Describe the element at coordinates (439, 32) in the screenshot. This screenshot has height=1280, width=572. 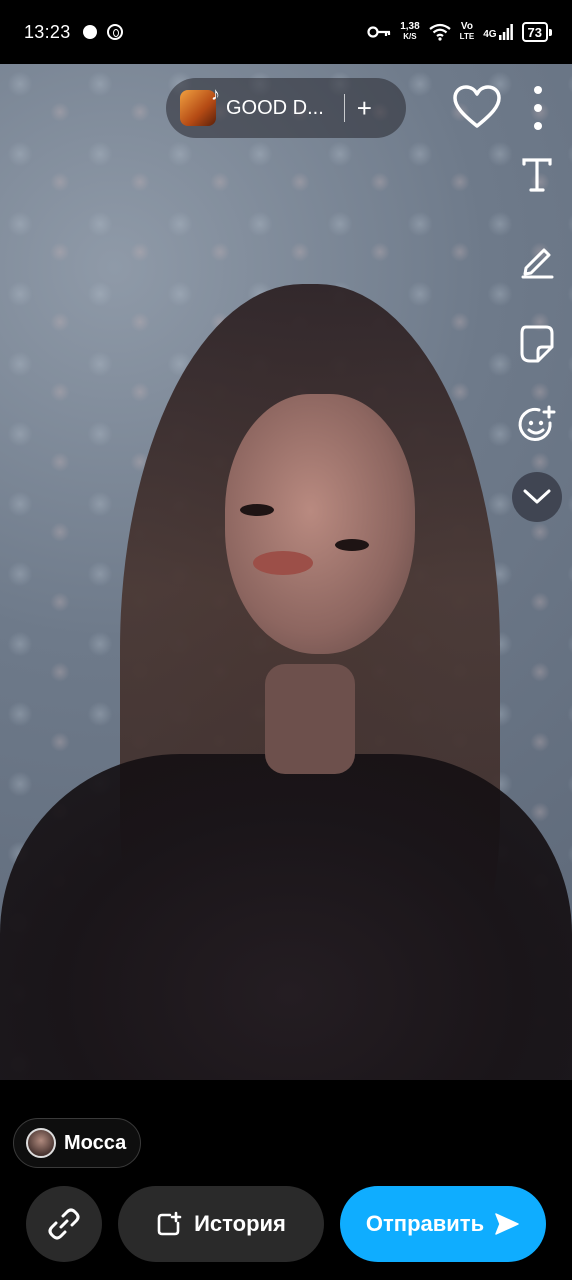
I see `wifi-icon` at that location.